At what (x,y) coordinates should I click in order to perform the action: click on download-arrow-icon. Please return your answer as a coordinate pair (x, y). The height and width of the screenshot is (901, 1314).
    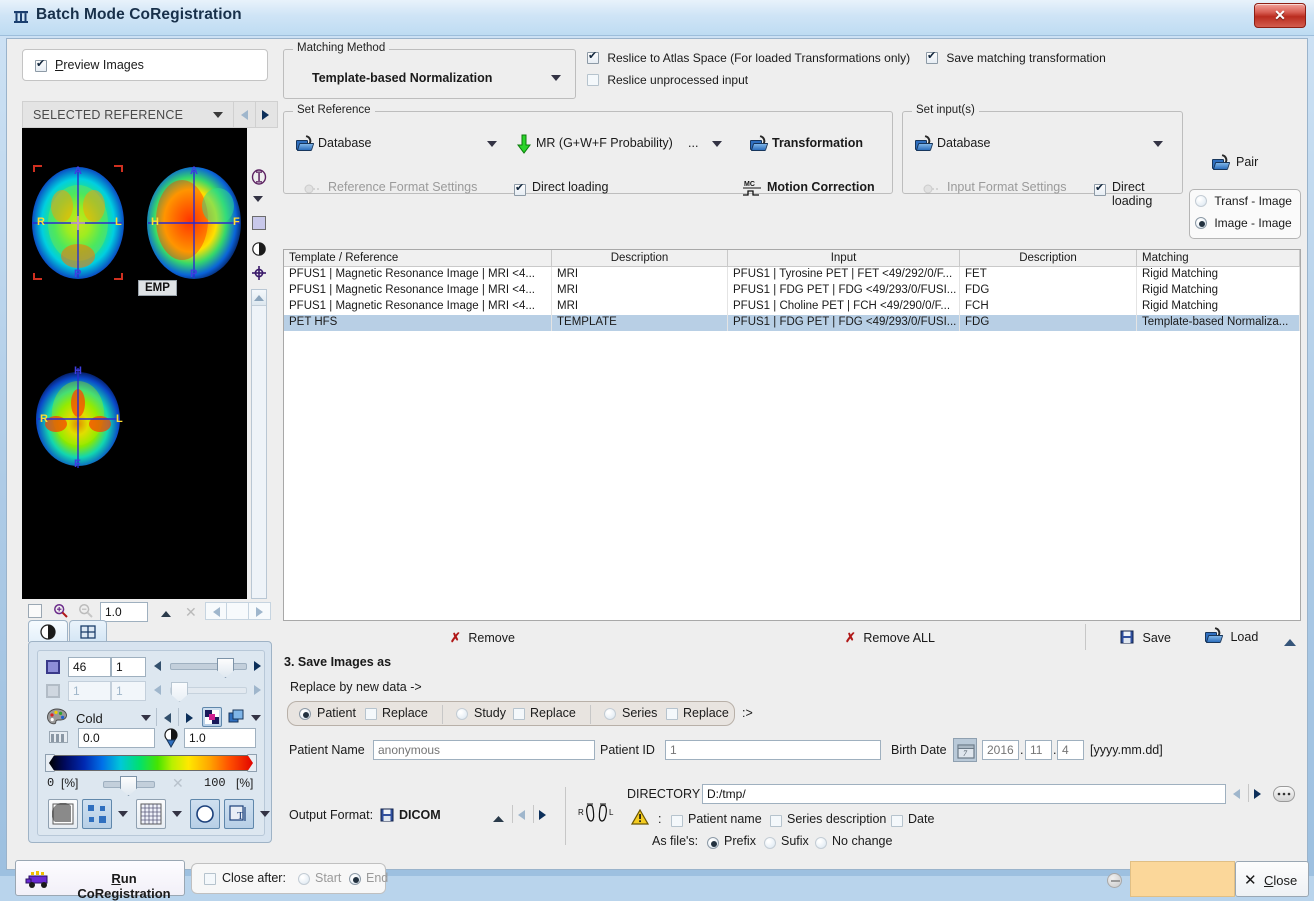
    Looking at the image, I should click on (524, 145).